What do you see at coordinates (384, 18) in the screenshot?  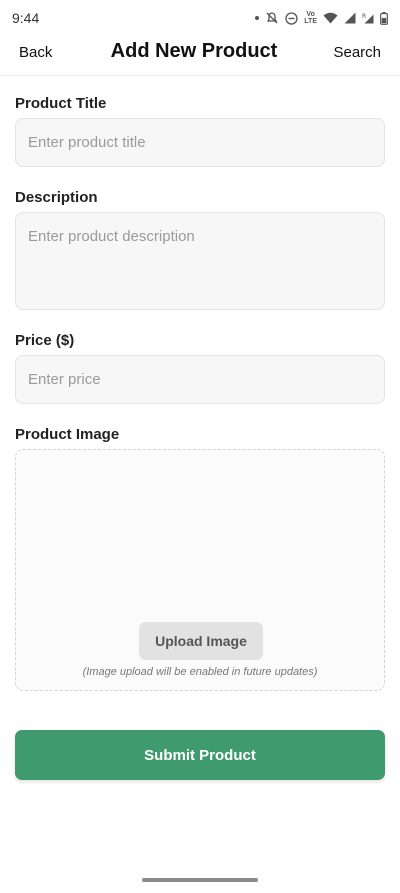 I see `battery-icon` at bounding box center [384, 18].